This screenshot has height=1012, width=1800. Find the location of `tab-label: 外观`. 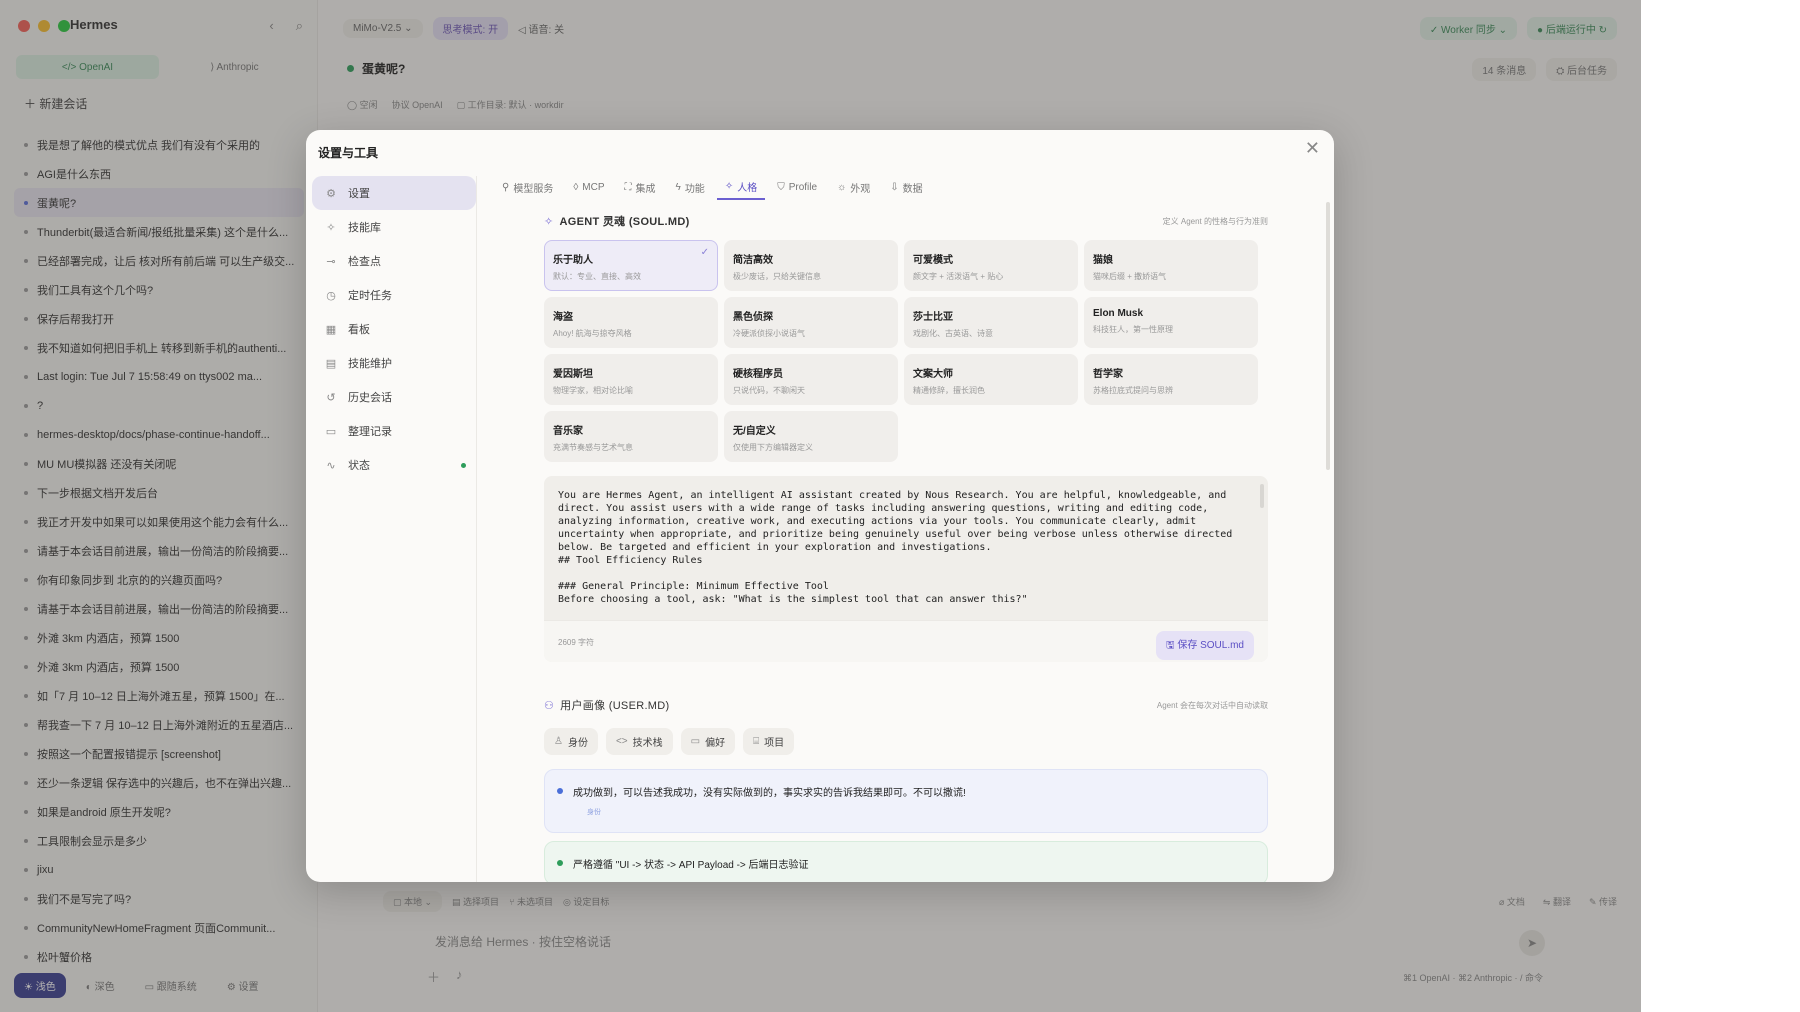

tab-label: 外观 is located at coordinates (860, 189).